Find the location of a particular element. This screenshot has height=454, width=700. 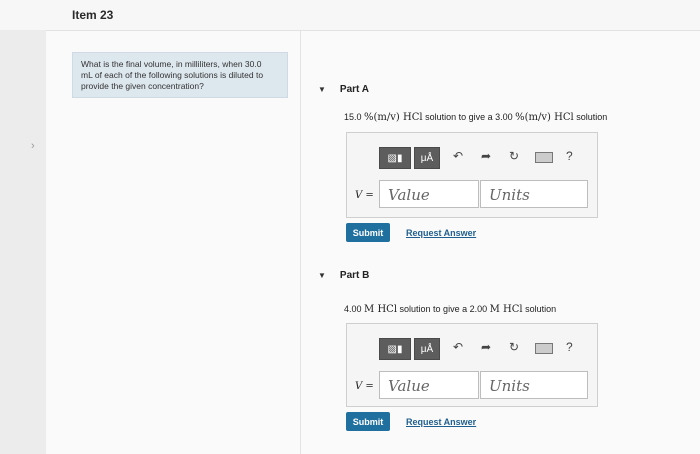

part-b-header: ▼ Part B is located at coordinates (343, 275).